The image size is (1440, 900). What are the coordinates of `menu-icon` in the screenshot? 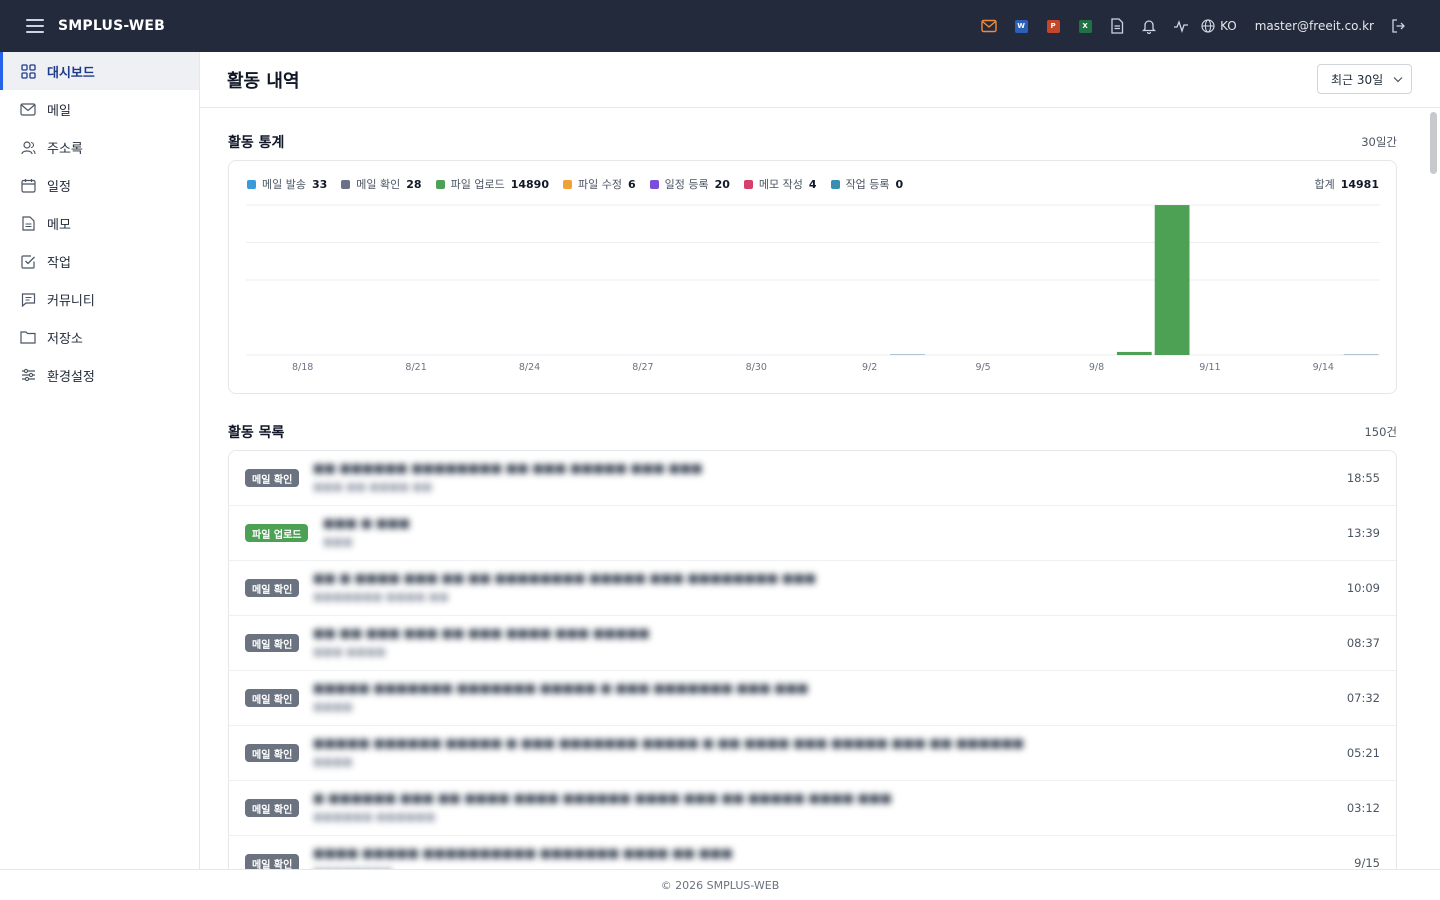 It's located at (35, 26).